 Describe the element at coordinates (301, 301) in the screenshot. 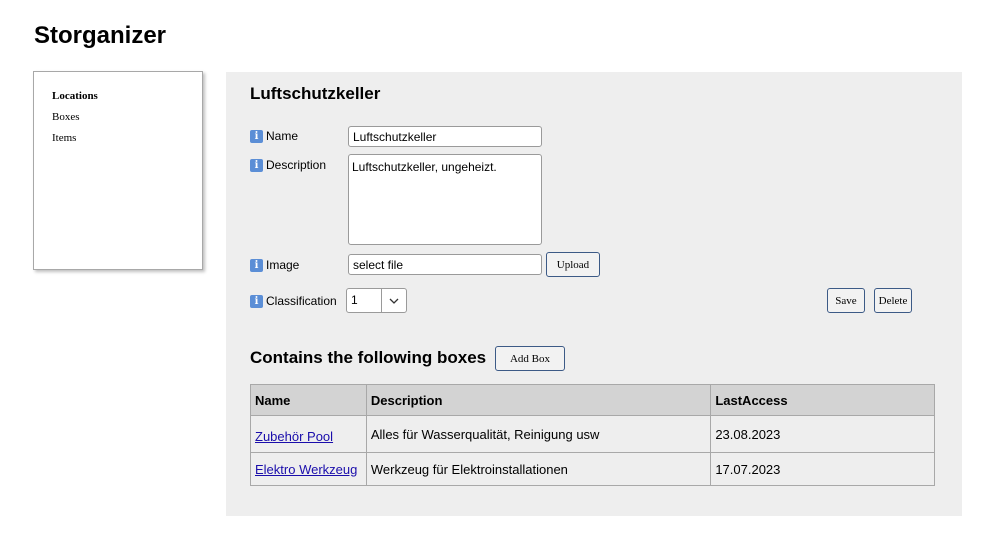

I see `classification-label-text: Classification` at that location.